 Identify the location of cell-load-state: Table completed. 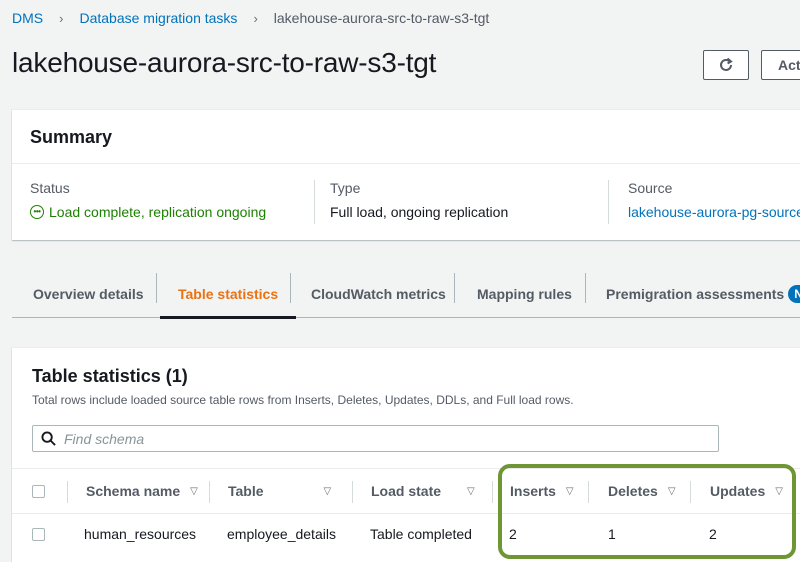
(421, 534).